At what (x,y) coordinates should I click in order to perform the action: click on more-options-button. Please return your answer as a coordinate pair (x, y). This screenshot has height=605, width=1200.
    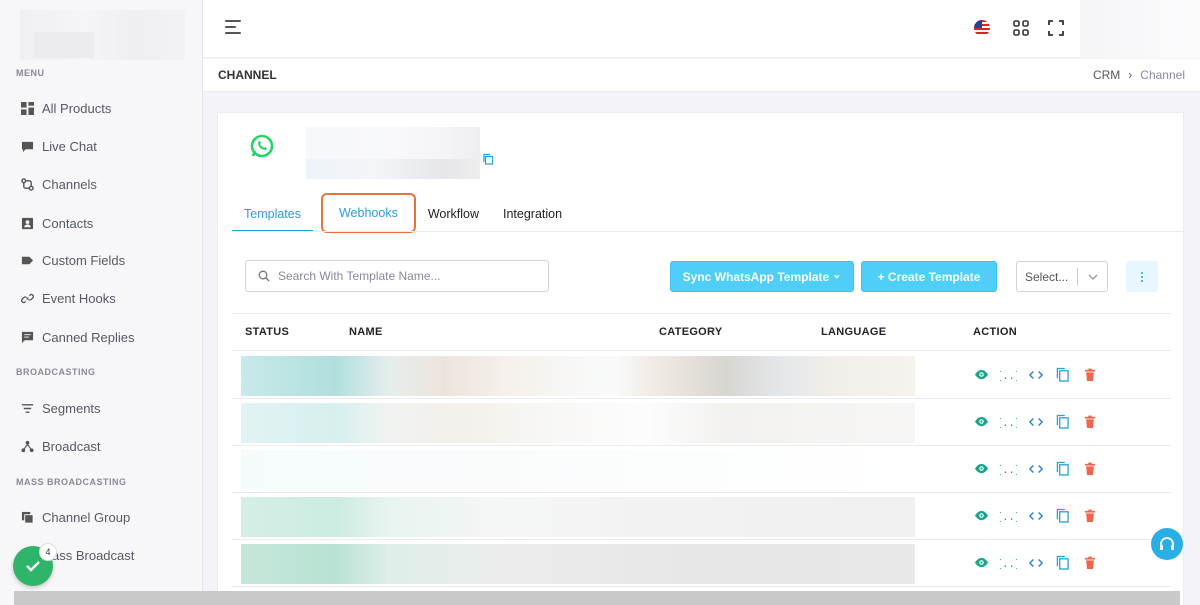
    Looking at the image, I should click on (1142, 276).